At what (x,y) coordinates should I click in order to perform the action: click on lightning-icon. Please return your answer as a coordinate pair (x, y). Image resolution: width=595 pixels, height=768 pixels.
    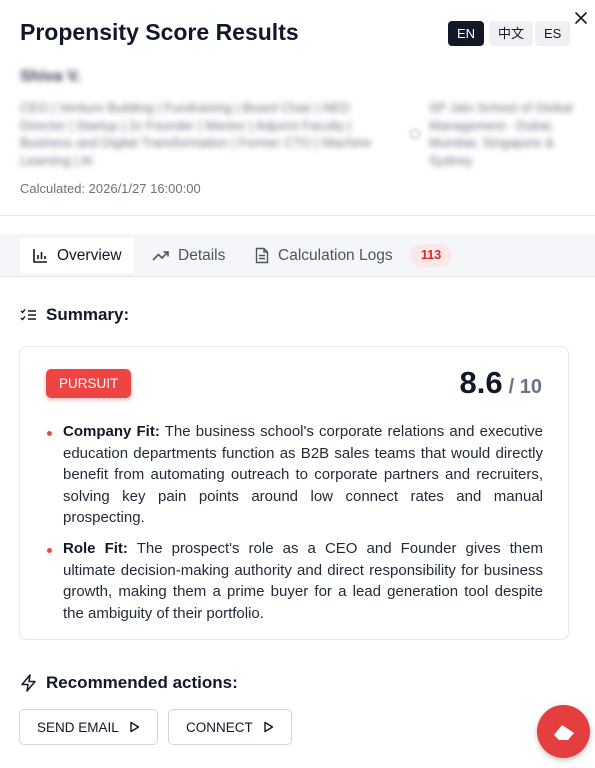
    Looking at the image, I should click on (28, 683).